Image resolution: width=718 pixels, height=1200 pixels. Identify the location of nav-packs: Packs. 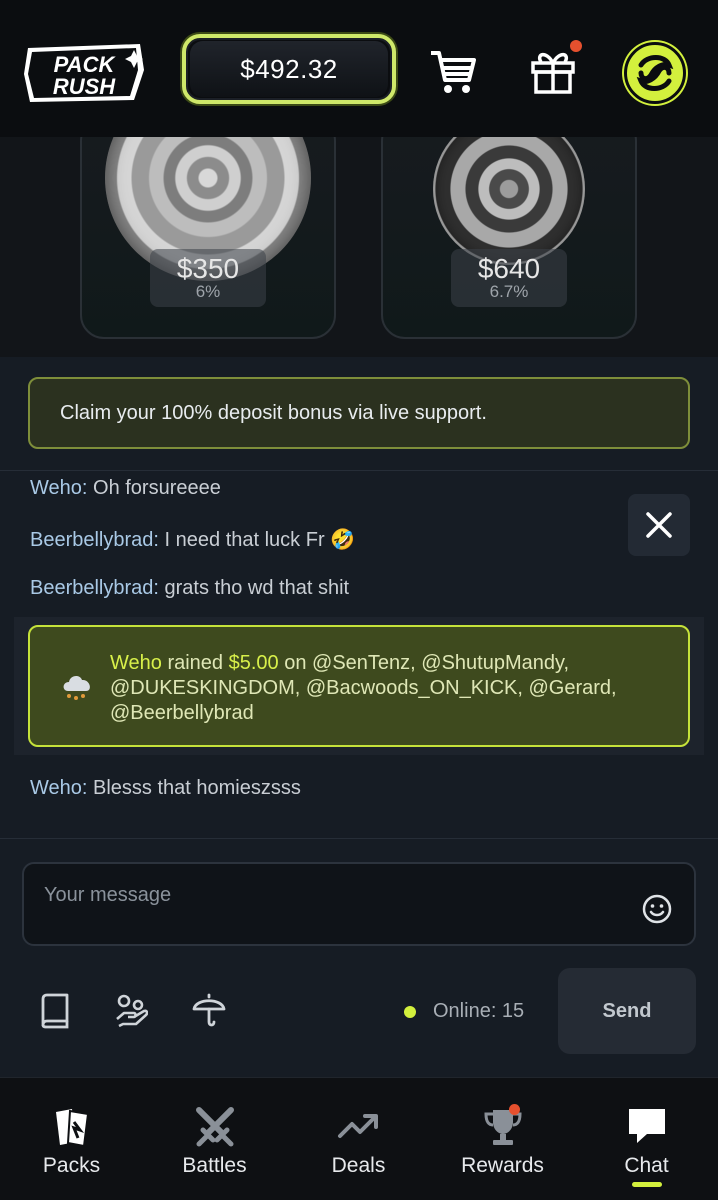
(71, 1139).